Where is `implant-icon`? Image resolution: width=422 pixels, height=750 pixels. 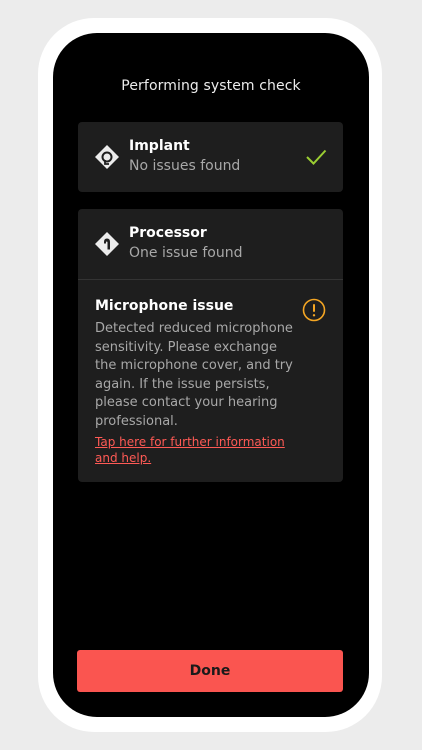 implant-icon is located at coordinates (107, 157).